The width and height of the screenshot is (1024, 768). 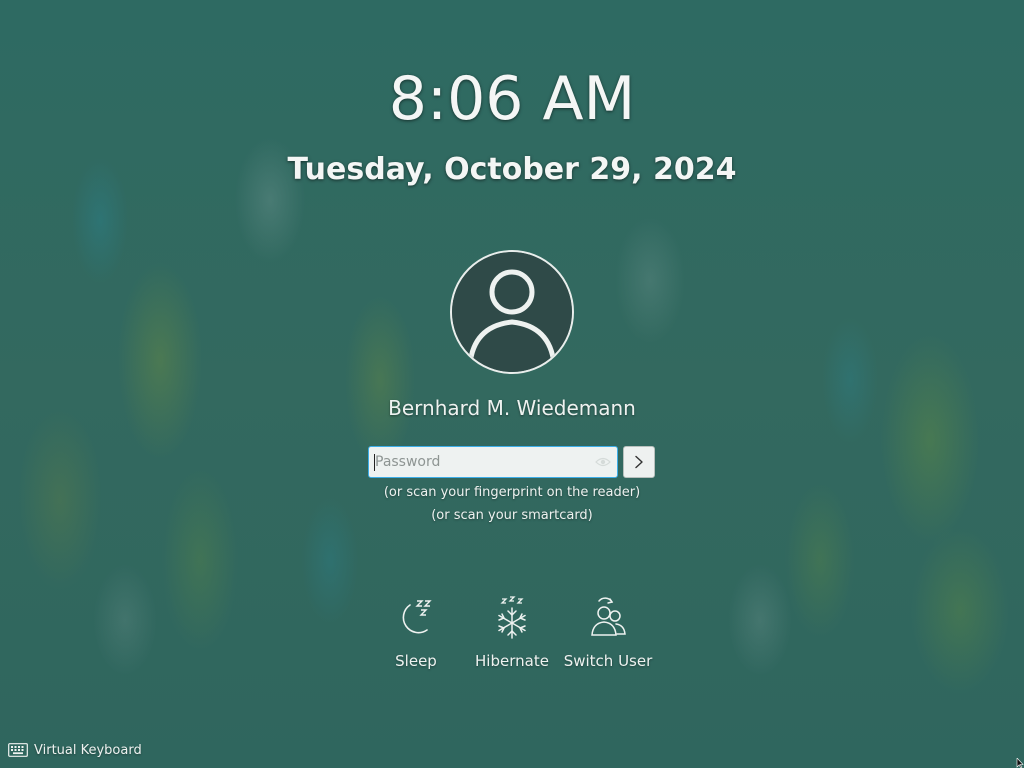 I want to click on clock-date: Tuesday, October 29, 2024, so click(x=512, y=169).